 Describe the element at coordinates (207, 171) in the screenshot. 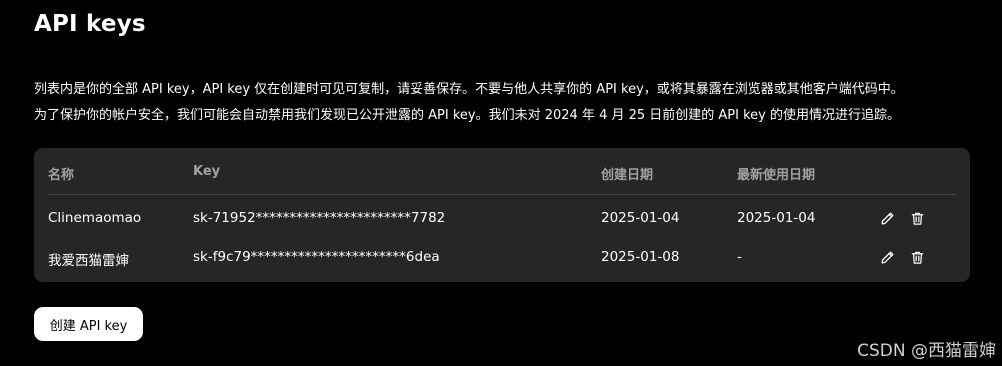

I see `header-key: Key` at that location.